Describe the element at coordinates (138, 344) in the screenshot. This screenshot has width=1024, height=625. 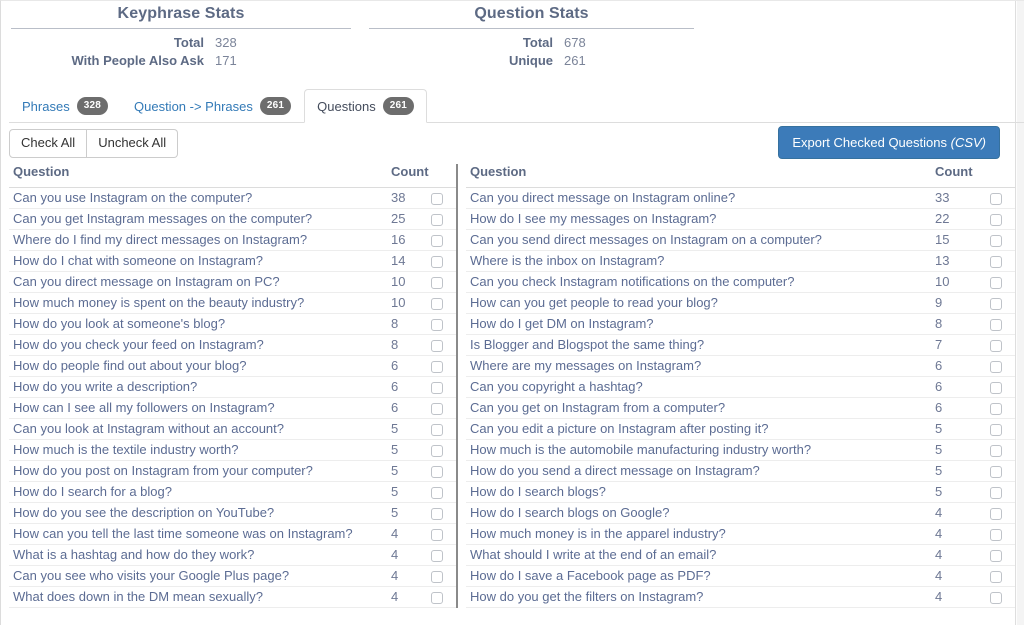
I see `question-link: How do you check your feed on Instagram?` at that location.